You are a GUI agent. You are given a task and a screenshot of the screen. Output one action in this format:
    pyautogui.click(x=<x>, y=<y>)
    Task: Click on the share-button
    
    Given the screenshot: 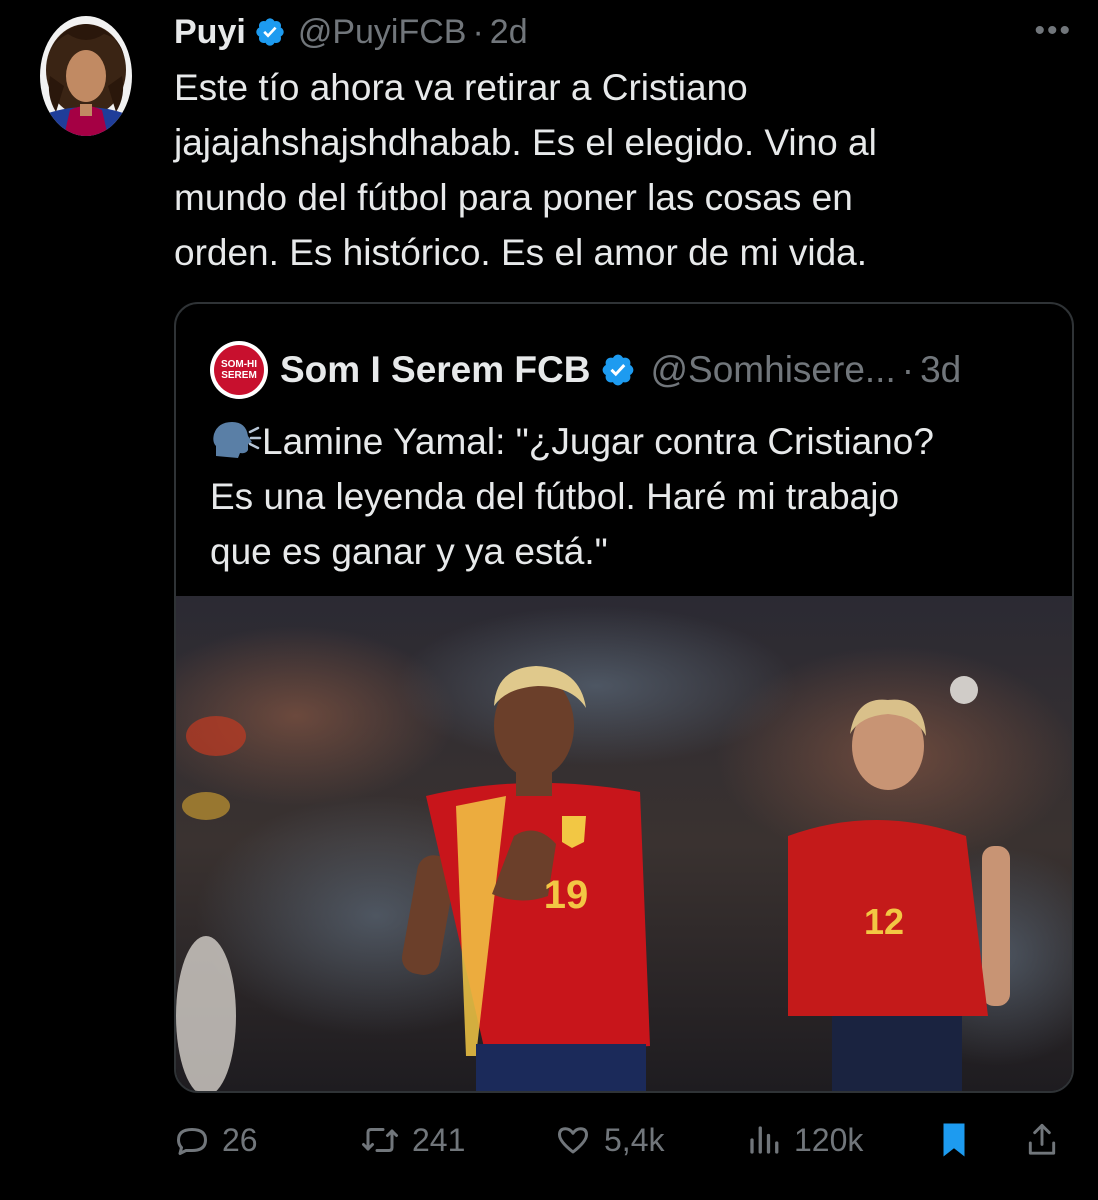 What is the action you would take?
    pyautogui.click(x=1048, y=1140)
    